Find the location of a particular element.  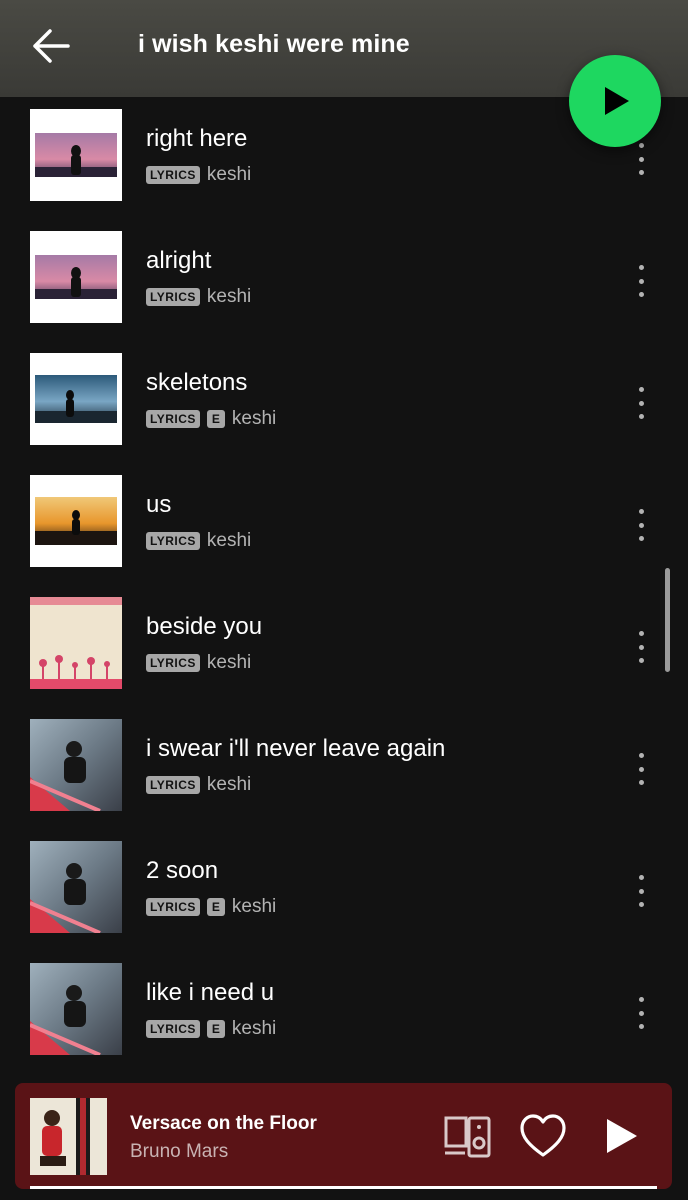

playlist-title: i wish keshi were mine is located at coordinates (274, 44).